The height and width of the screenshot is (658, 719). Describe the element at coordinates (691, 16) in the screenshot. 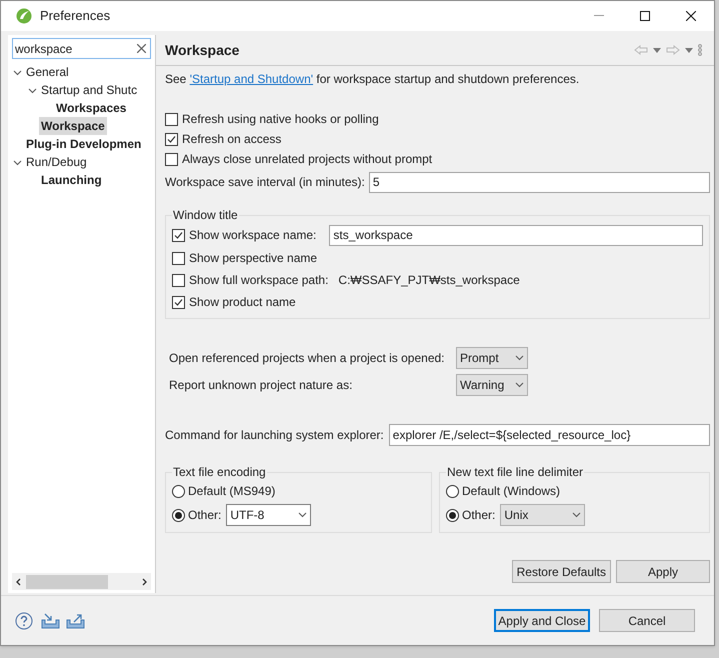

I see `close-icon` at that location.